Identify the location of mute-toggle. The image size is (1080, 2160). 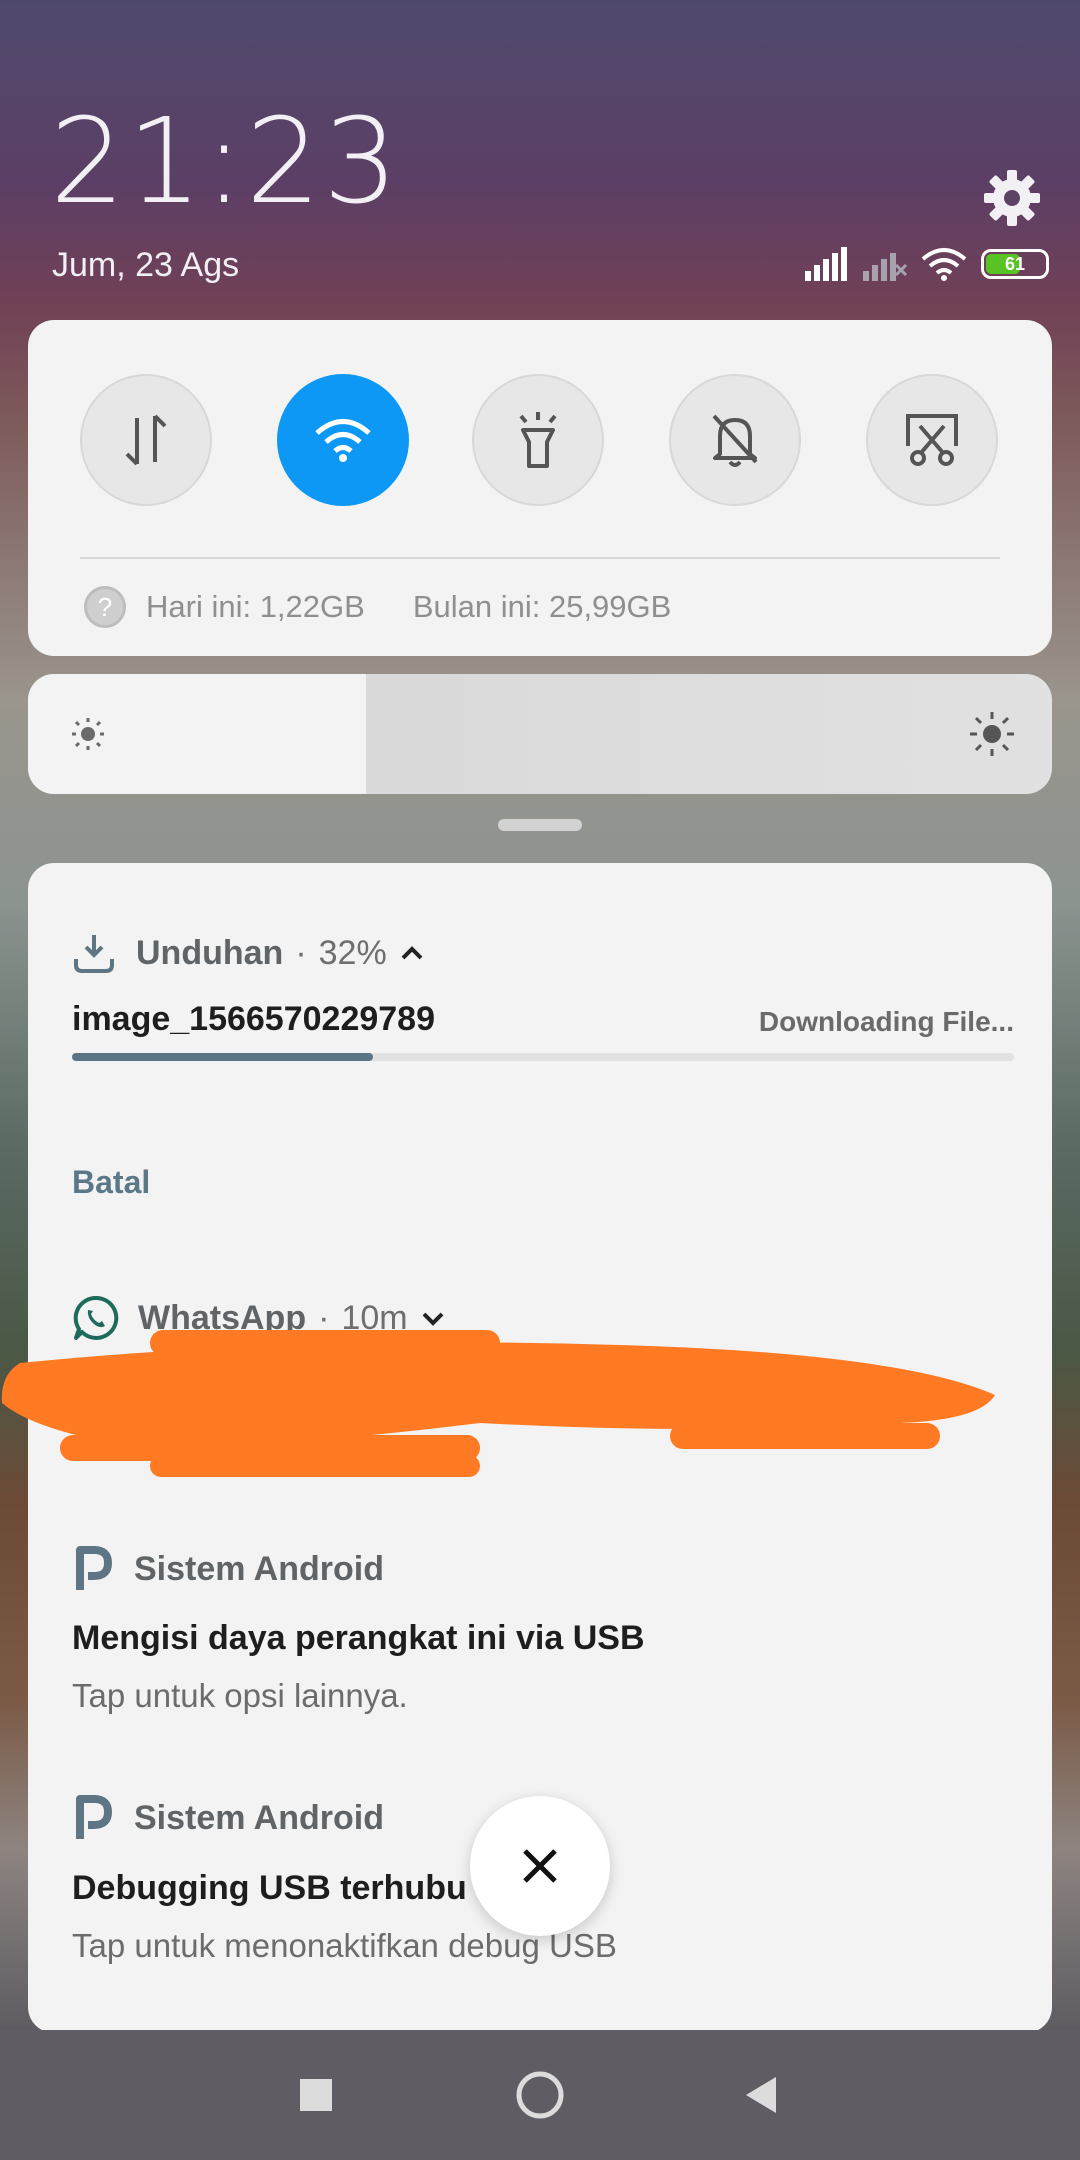
(735, 440).